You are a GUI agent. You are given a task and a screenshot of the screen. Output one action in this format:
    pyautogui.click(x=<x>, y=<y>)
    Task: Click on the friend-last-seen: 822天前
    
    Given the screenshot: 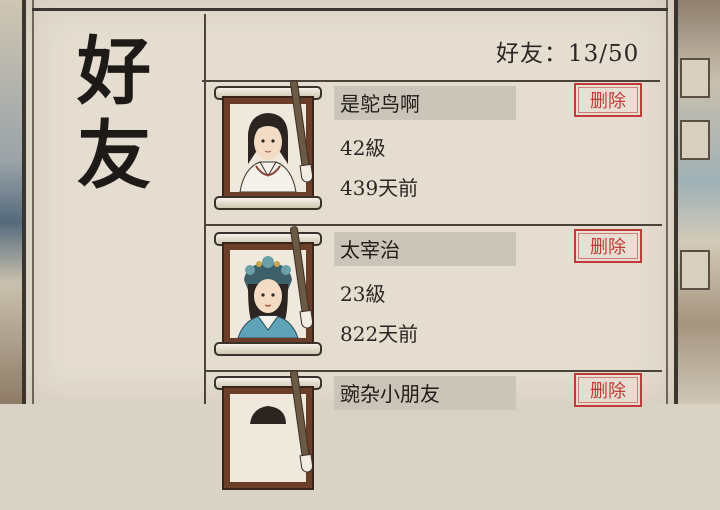 What is the action you would take?
    pyautogui.click(x=379, y=334)
    